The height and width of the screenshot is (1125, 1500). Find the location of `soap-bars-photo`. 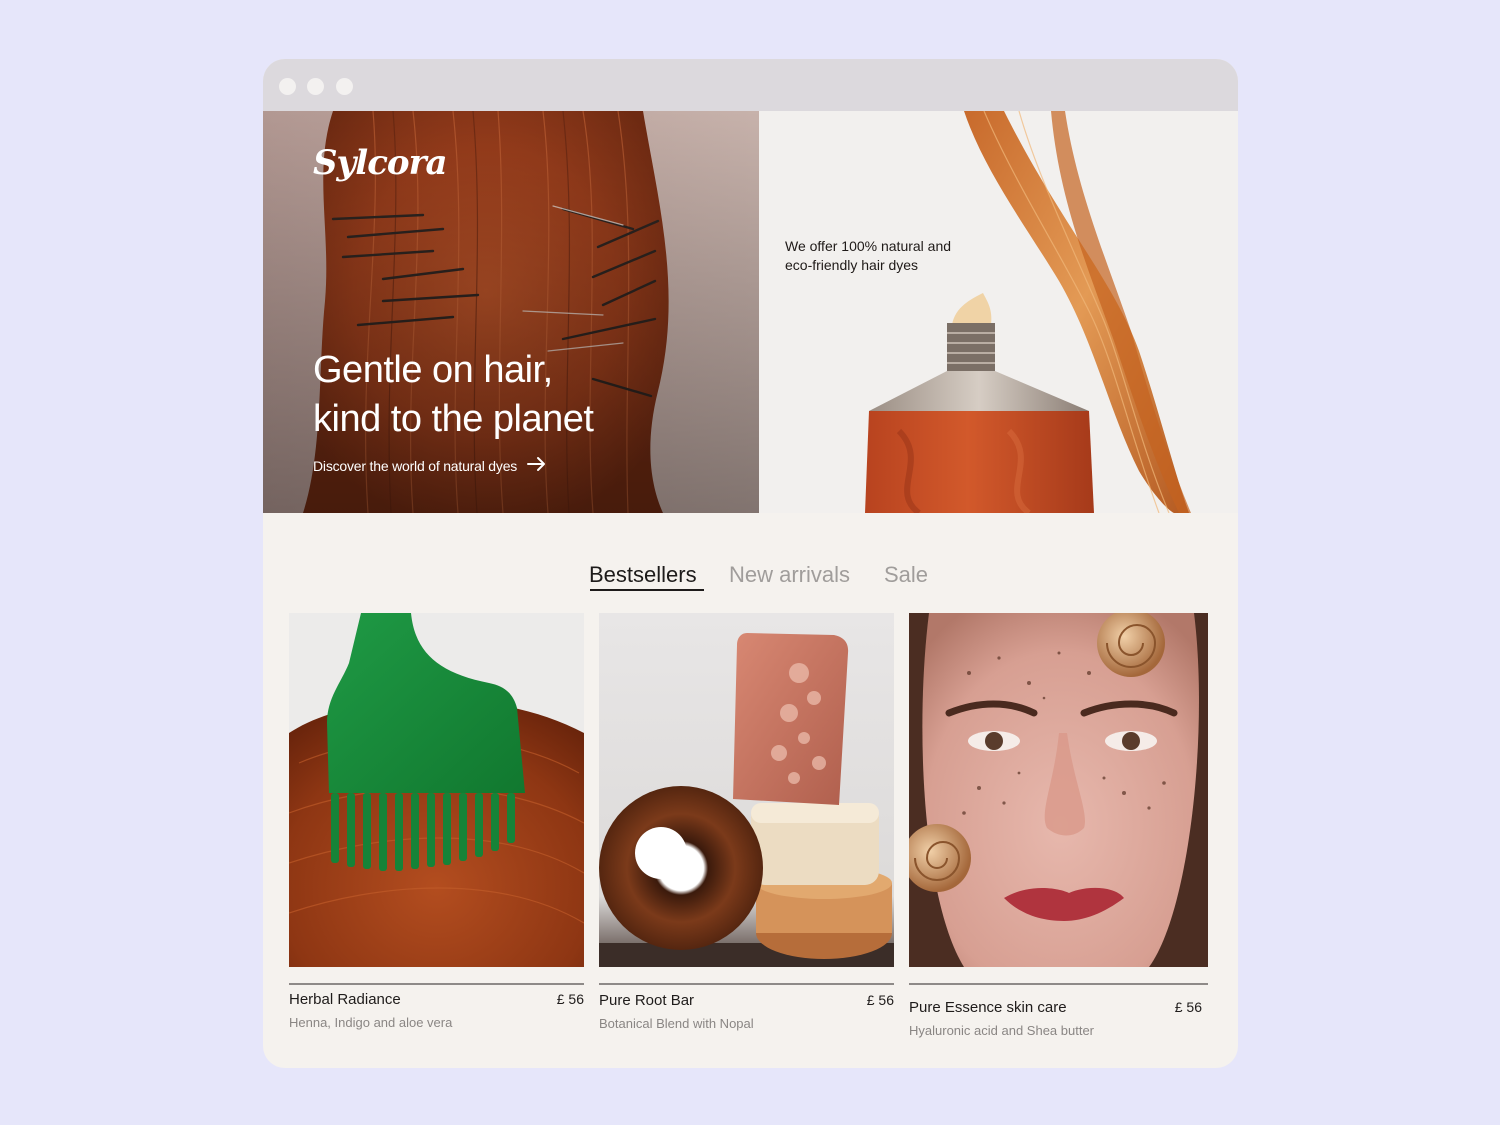

soap-bars-photo is located at coordinates (746, 790).